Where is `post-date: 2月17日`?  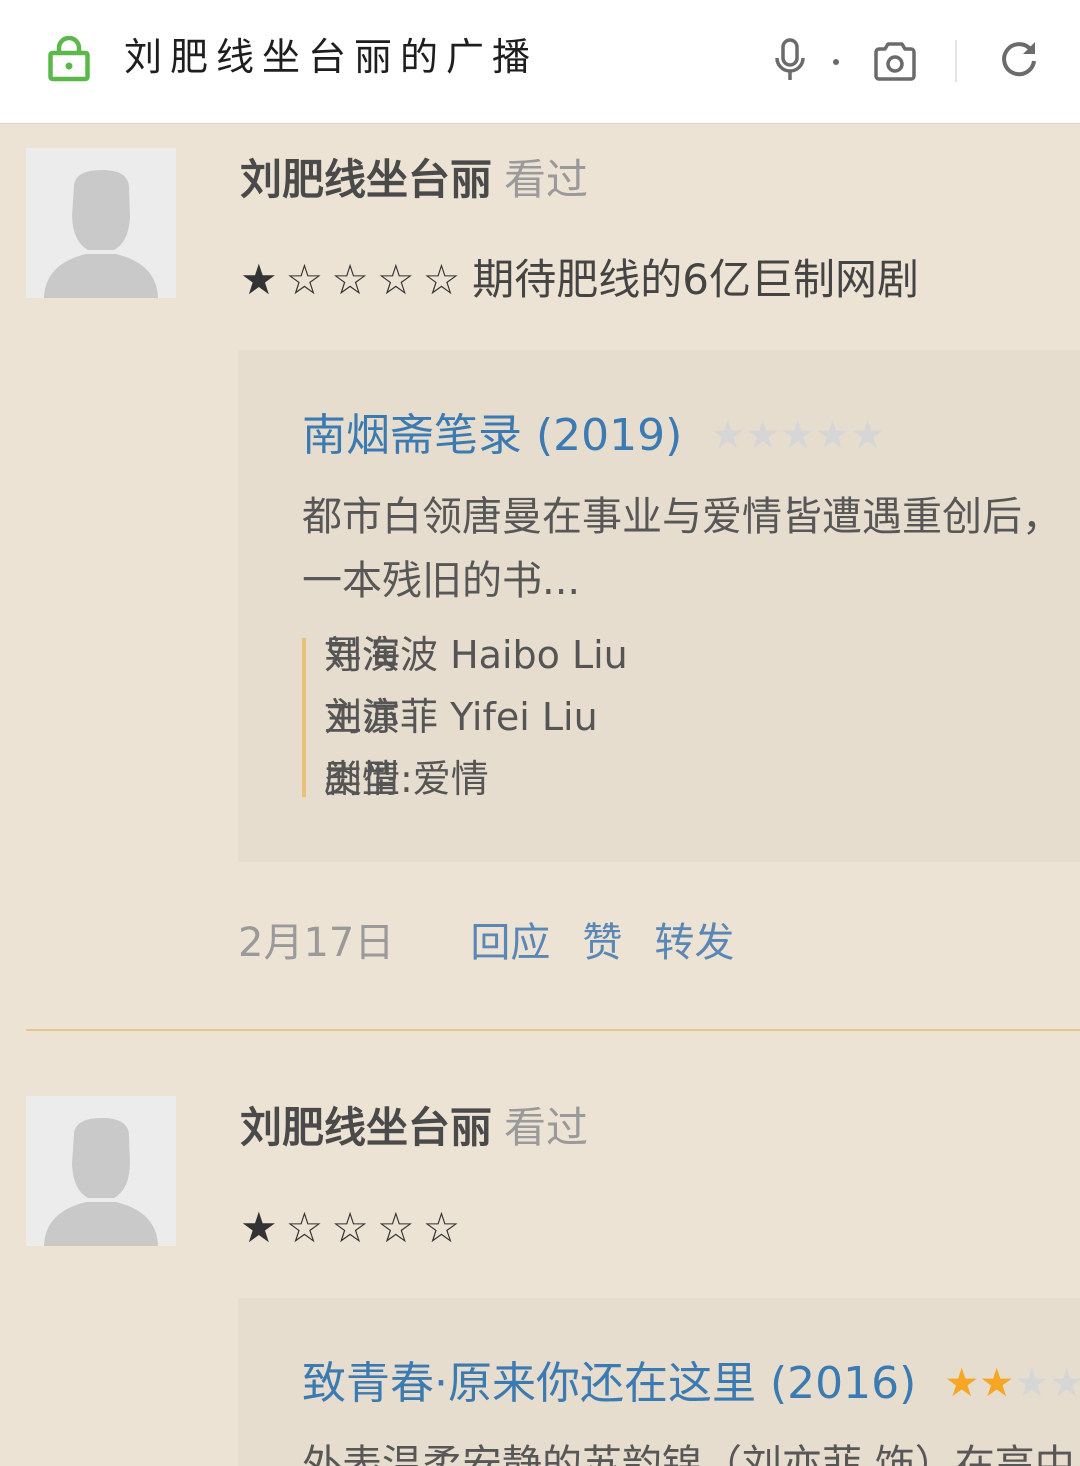 post-date: 2月17日 is located at coordinates (316, 943).